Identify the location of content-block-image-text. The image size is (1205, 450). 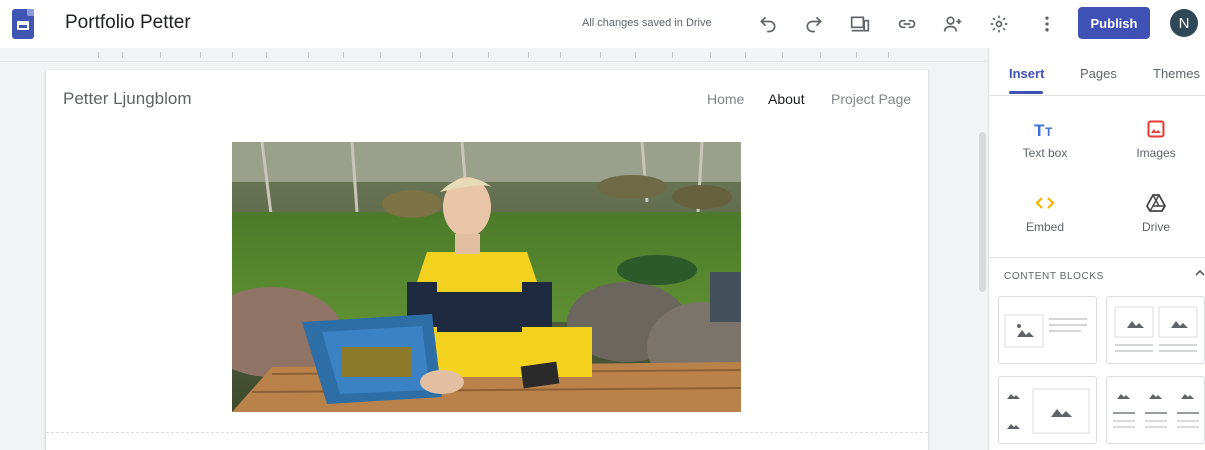
(1047, 330).